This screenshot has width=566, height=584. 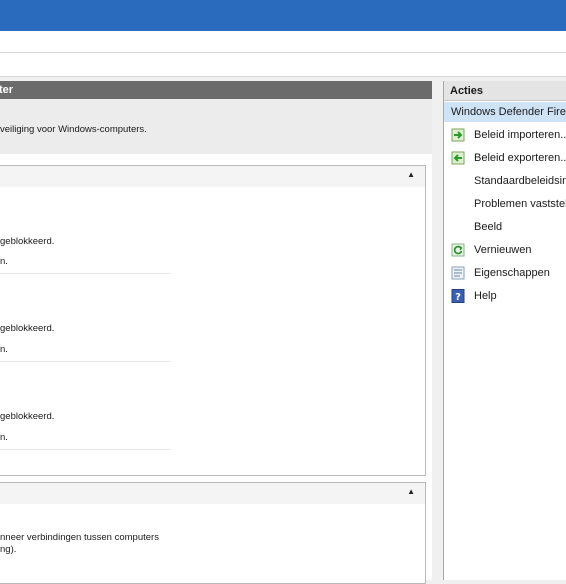 I want to click on actions-header: Acties, so click(x=505, y=91).